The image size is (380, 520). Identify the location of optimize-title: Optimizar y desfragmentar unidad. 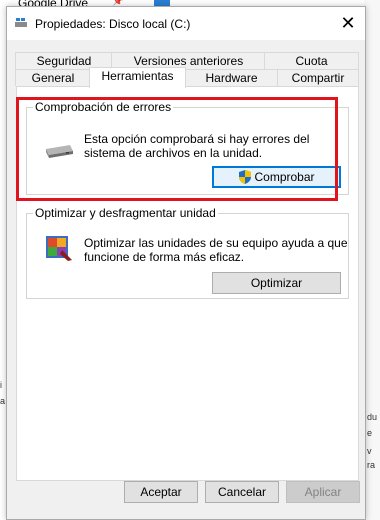
(125, 213).